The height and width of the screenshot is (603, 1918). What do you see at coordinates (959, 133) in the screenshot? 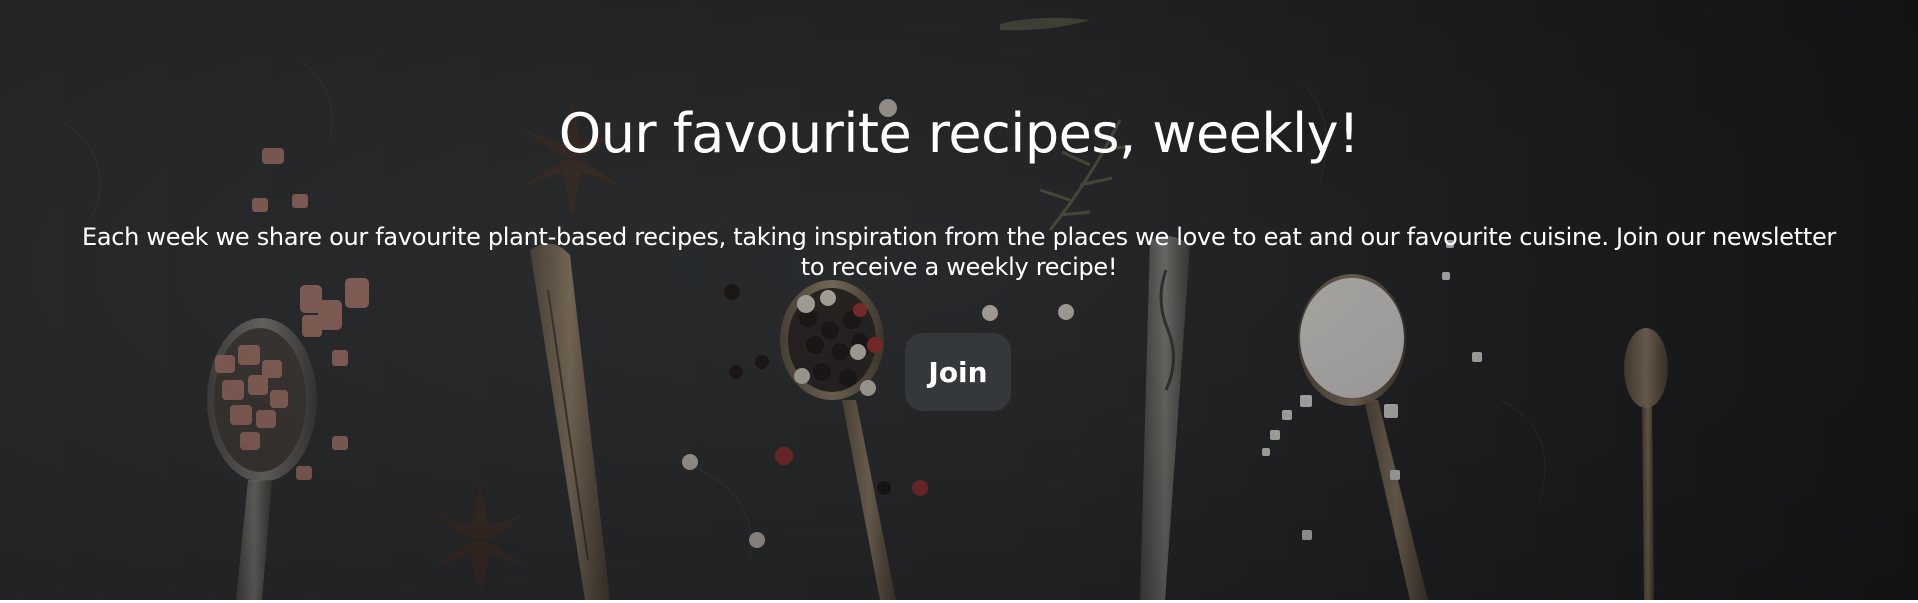
I see `hero-title: Our favourite recipes, weekly!` at bounding box center [959, 133].